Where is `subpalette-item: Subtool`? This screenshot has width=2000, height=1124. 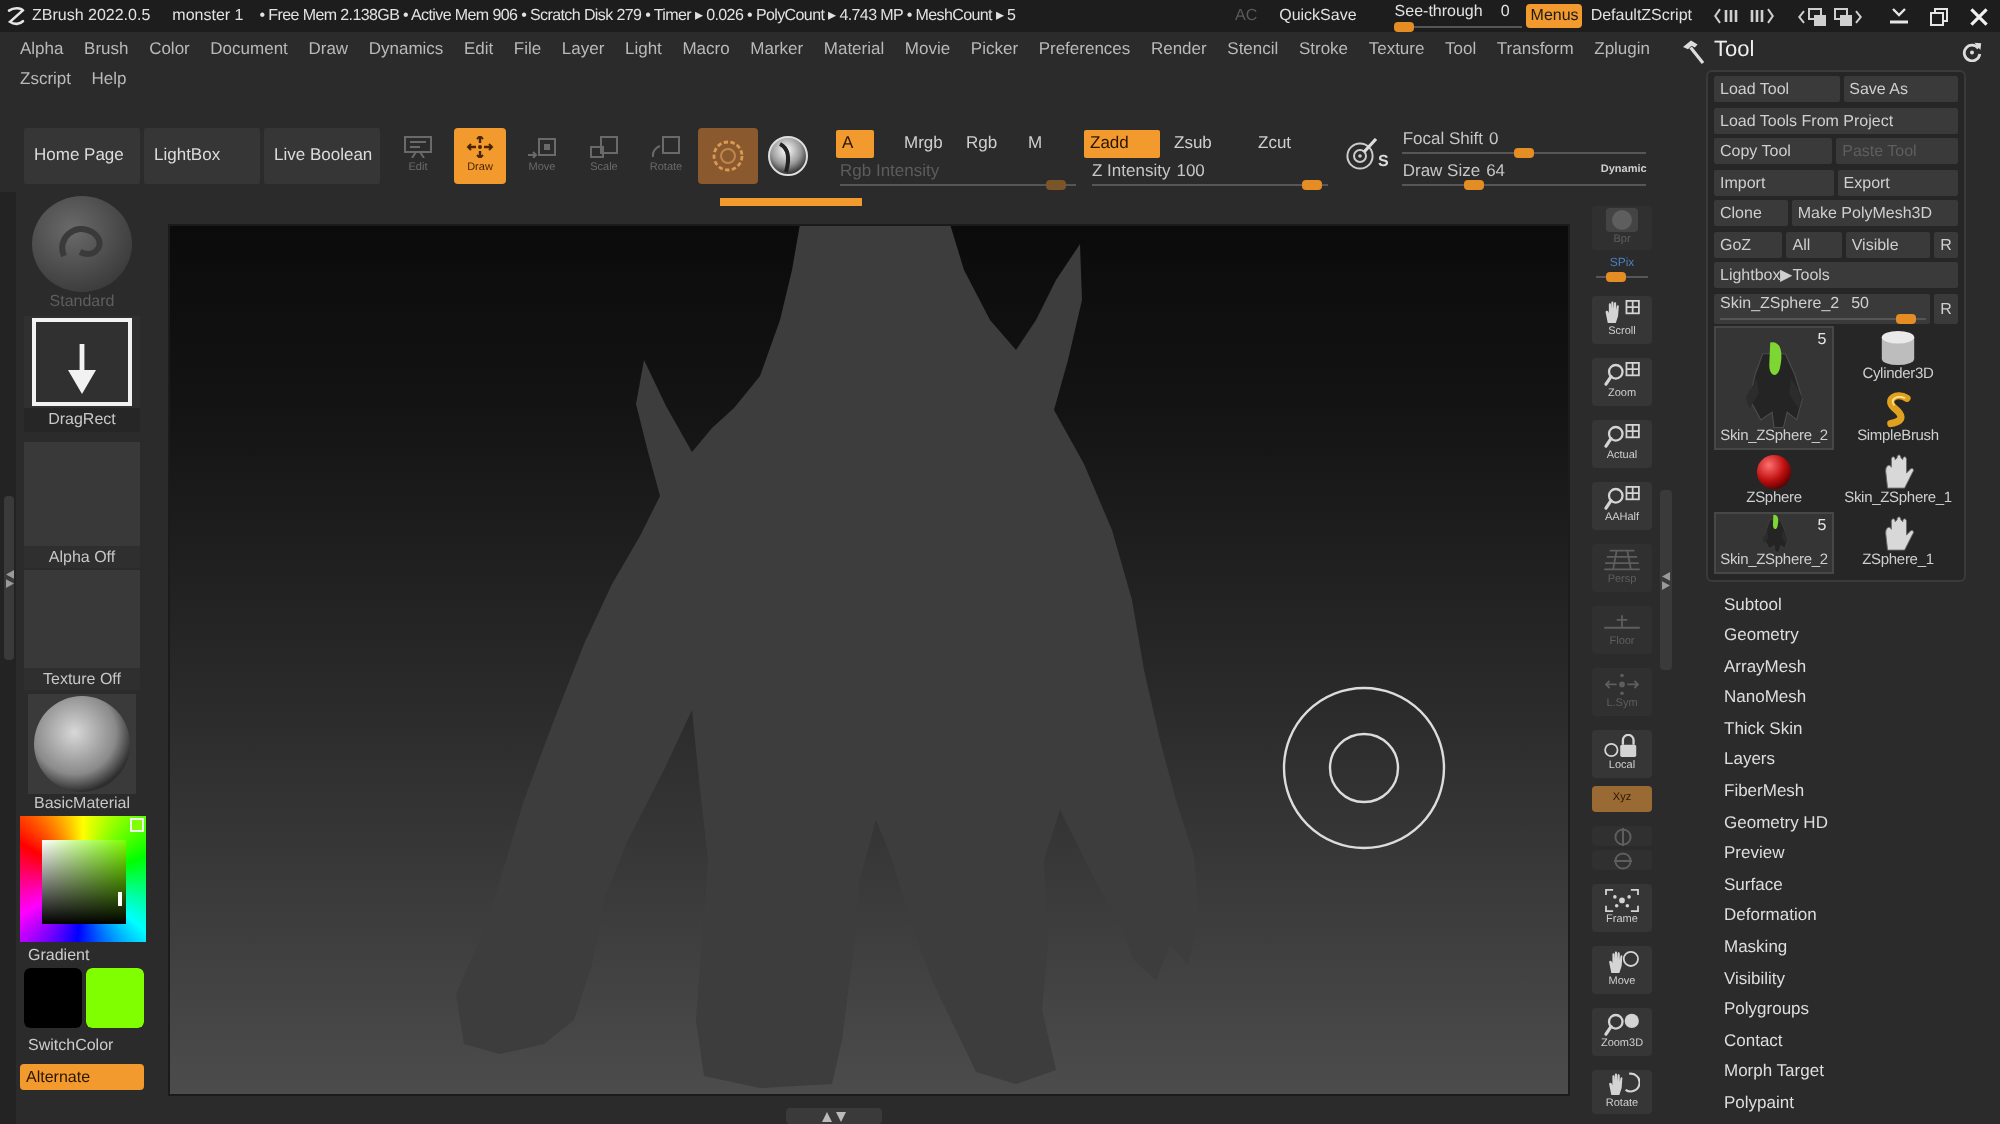
subpalette-item: Subtool is located at coordinates (1753, 605).